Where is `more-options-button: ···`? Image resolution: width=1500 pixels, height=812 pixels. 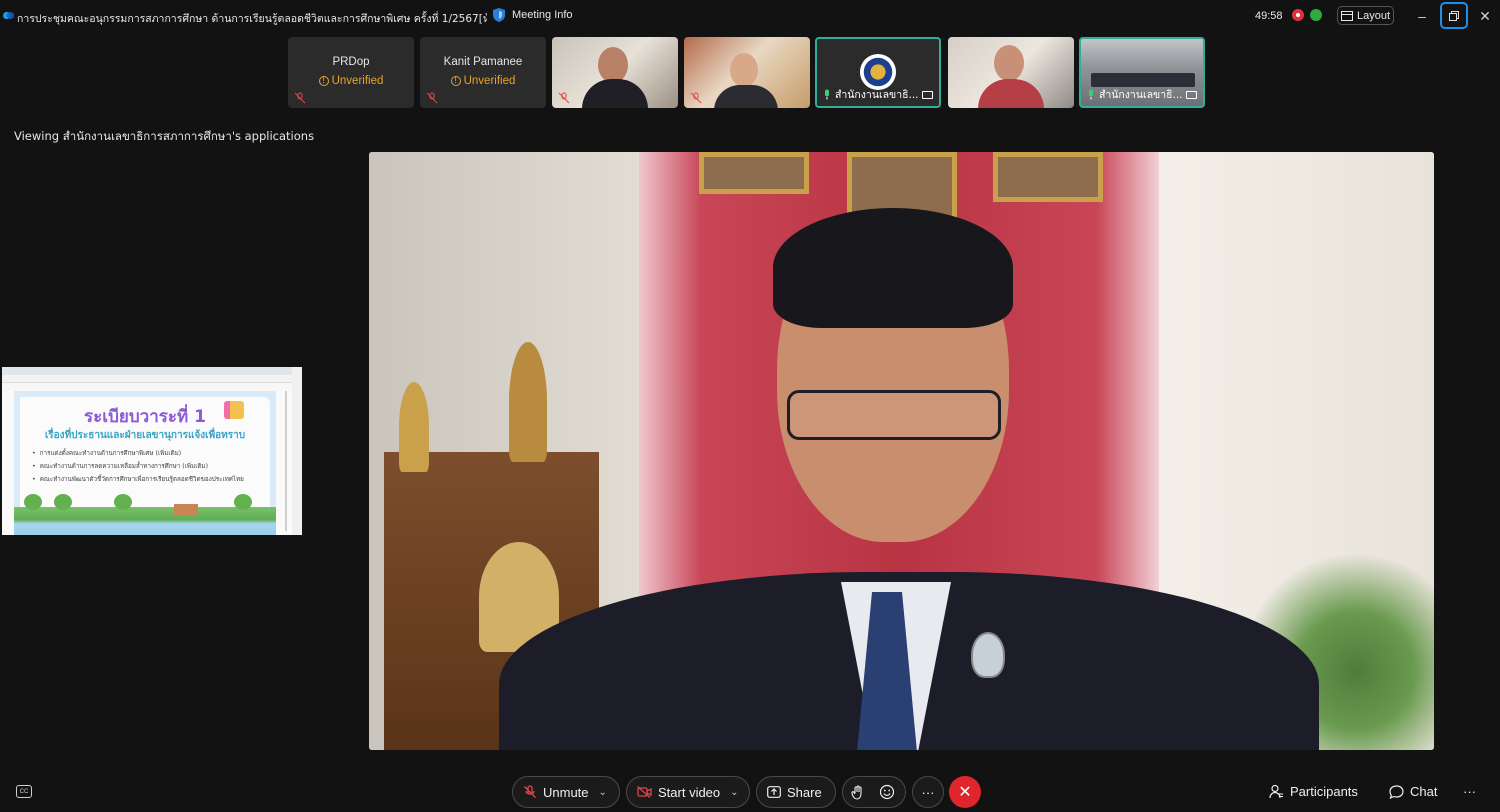 more-options-button: ··· is located at coordinates (928, 792).